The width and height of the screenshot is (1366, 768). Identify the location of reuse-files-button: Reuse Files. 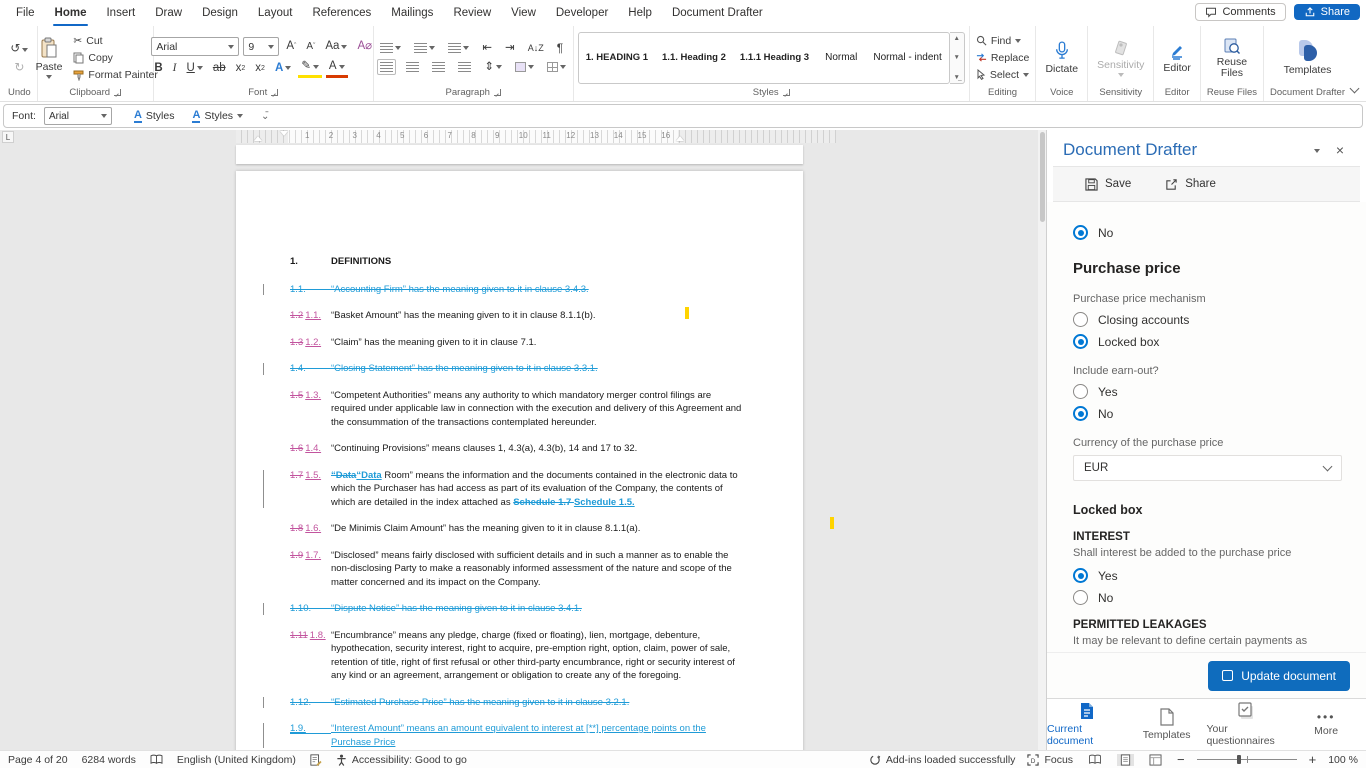
(1232, 58).